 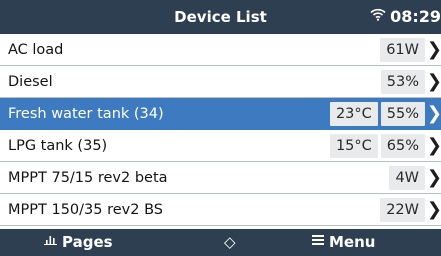 I want to click on device-value-badge: 4W, so click(x=407, y=178).